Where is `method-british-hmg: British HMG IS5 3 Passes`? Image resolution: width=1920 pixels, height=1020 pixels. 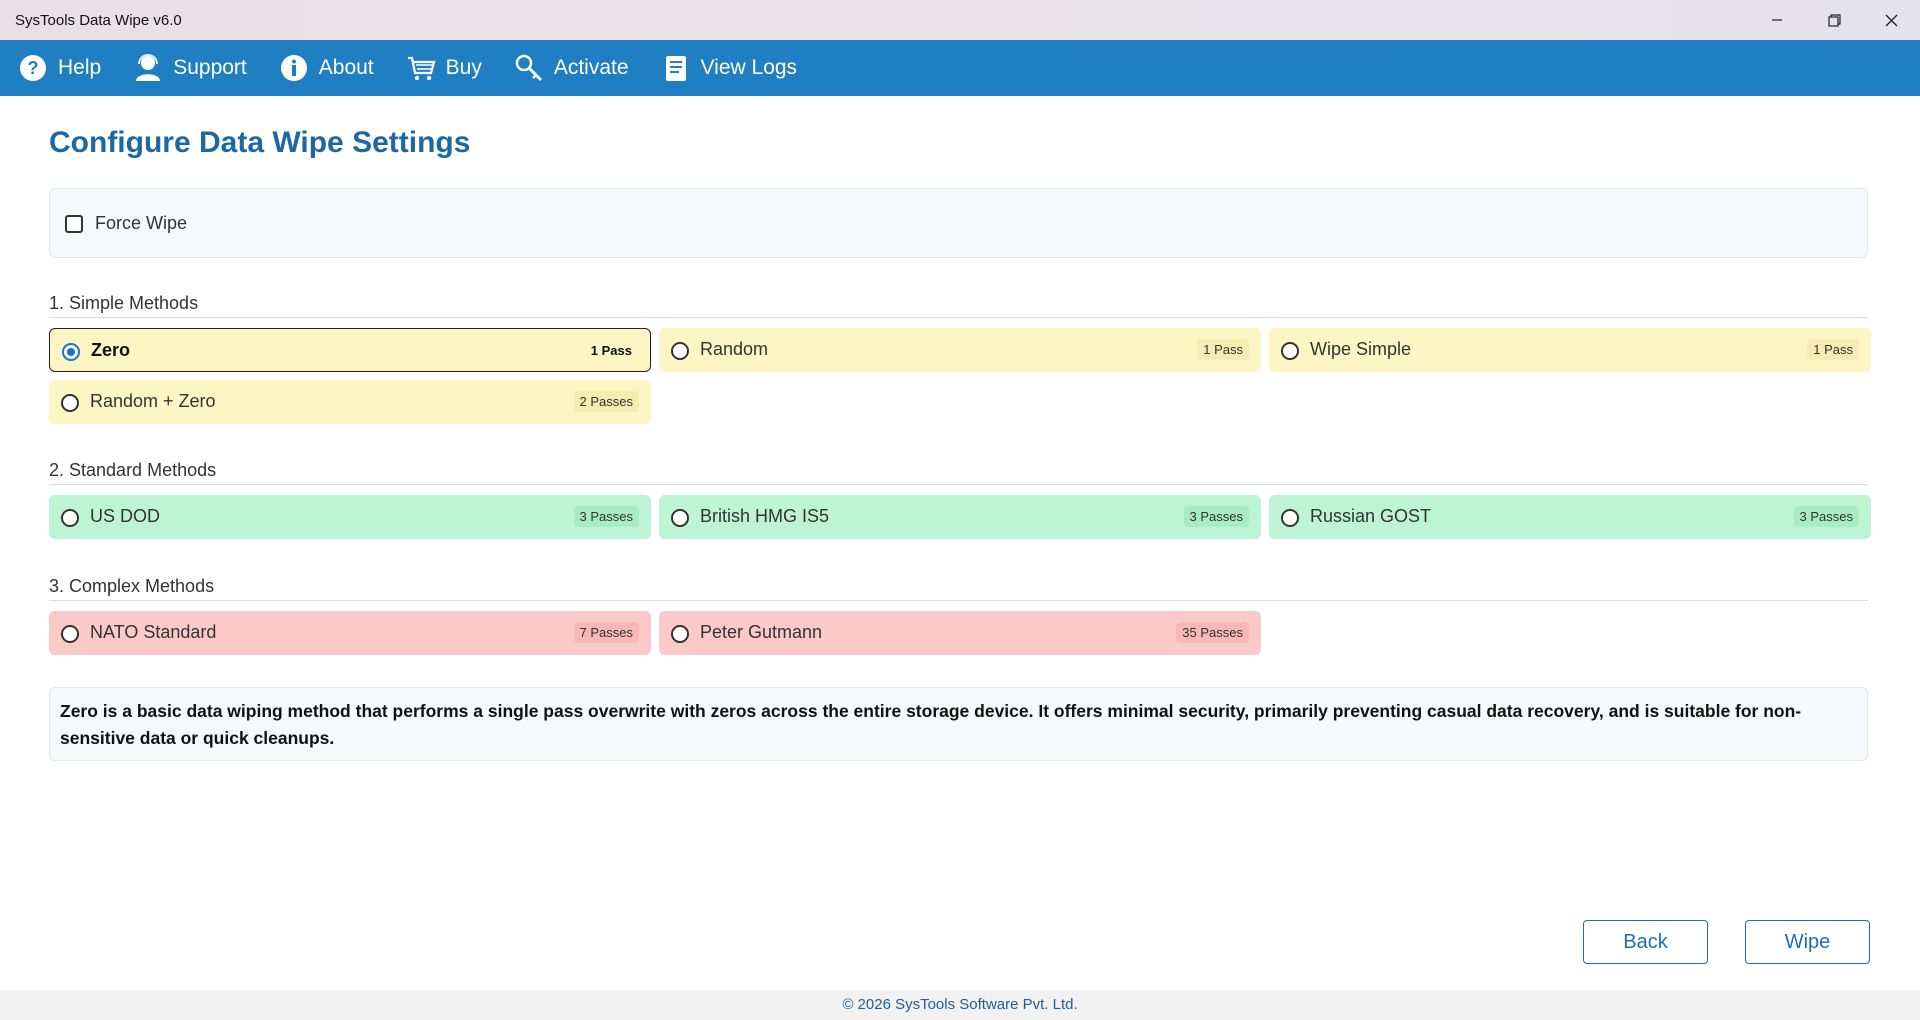 method-british-hmg: British HMG IS5 3 Passes is located at coordinates (960, 517).